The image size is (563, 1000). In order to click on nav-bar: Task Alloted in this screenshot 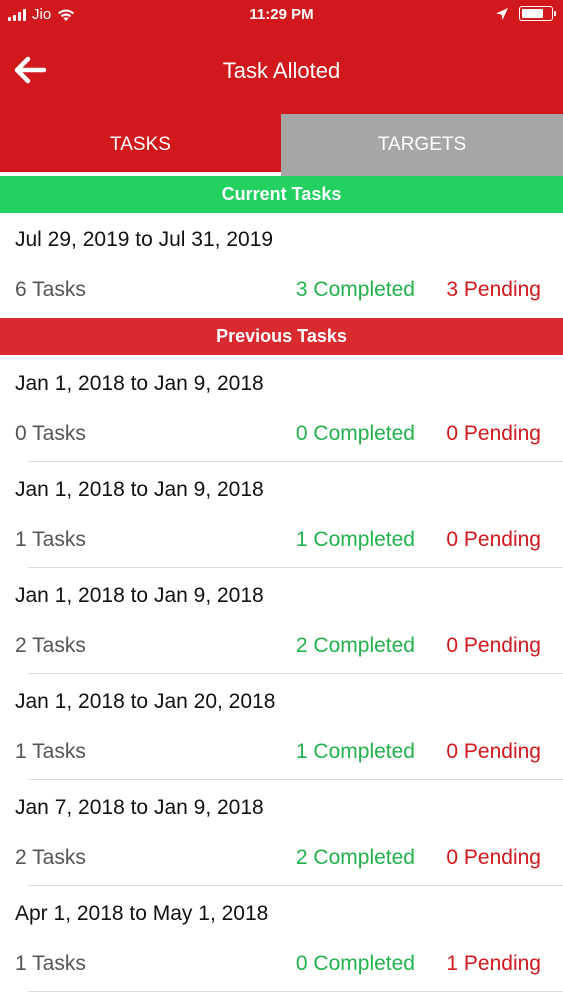, I will do `click(281, 70)`.